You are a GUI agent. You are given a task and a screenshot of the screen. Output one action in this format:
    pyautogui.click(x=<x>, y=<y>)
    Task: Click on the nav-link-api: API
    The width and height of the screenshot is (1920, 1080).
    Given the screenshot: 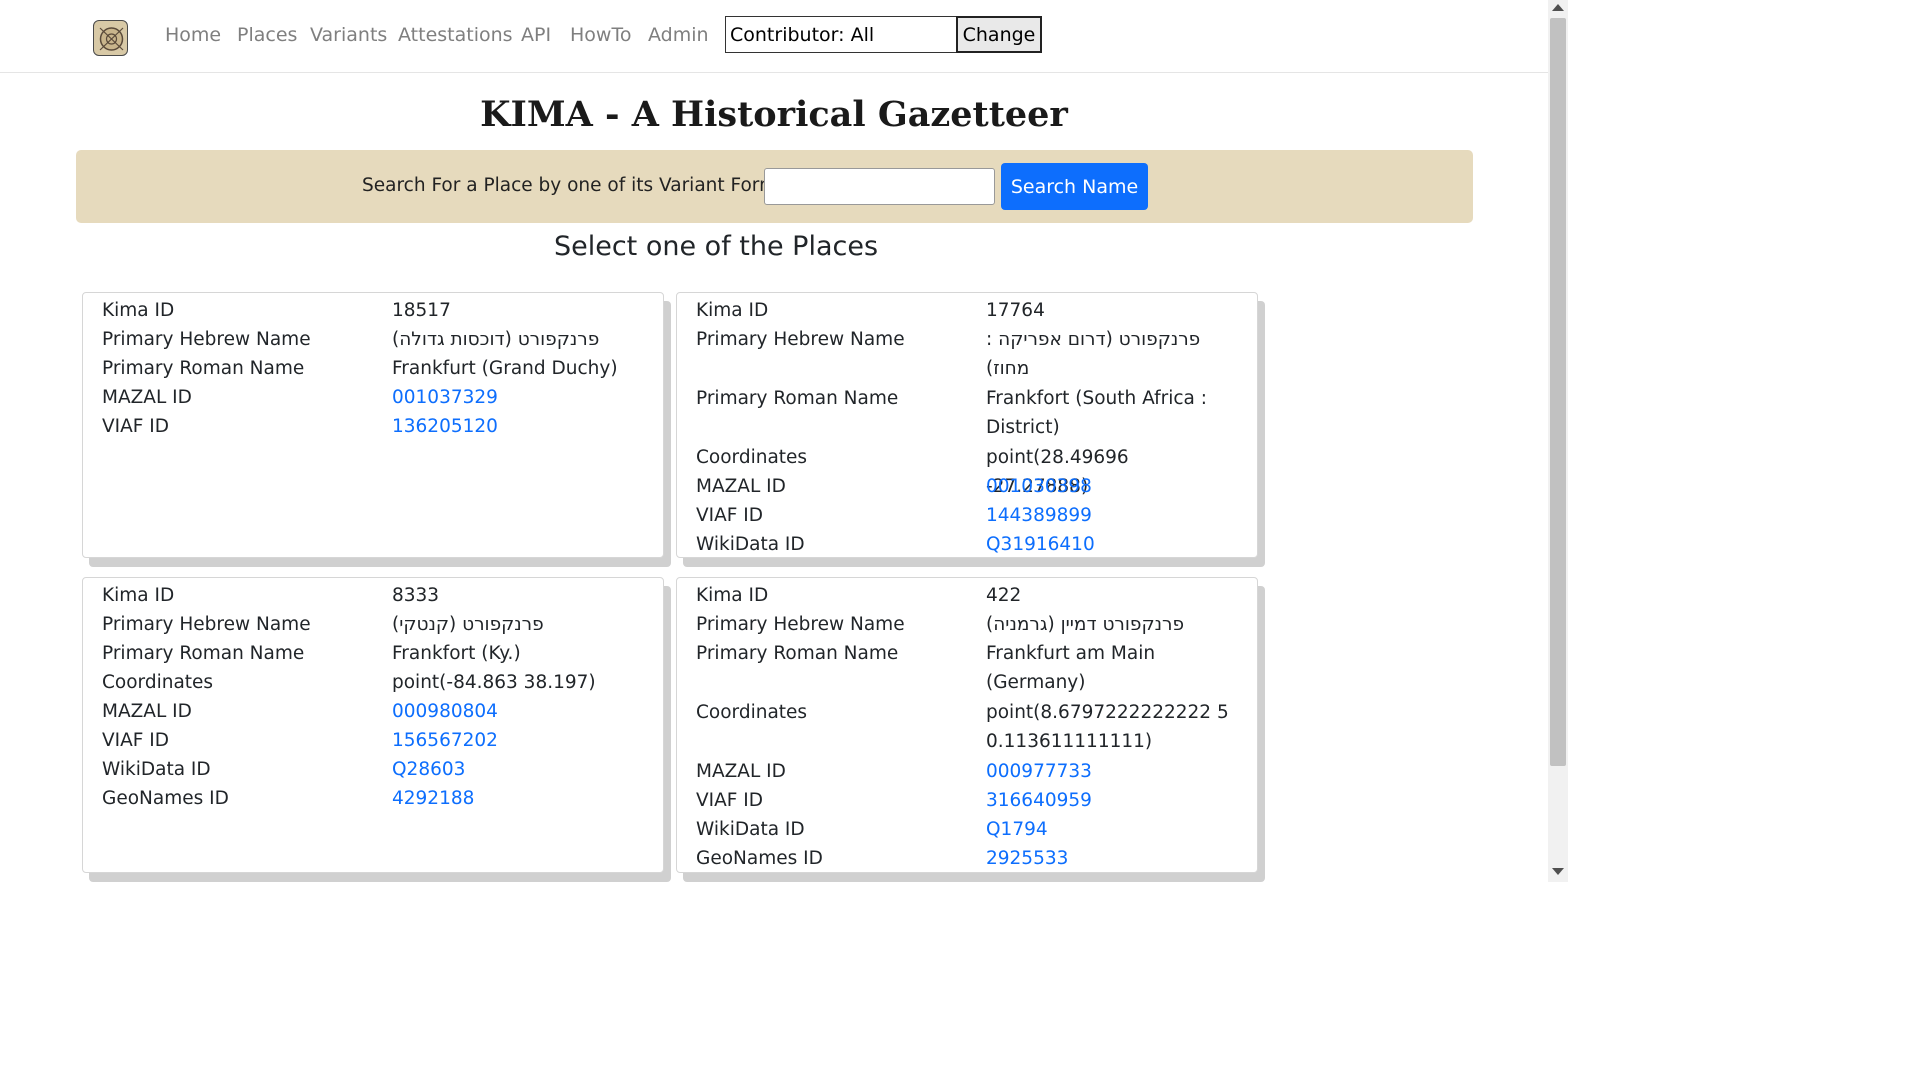 What is the action you would take?
    pyautogui.click(x=536, y=35)
    